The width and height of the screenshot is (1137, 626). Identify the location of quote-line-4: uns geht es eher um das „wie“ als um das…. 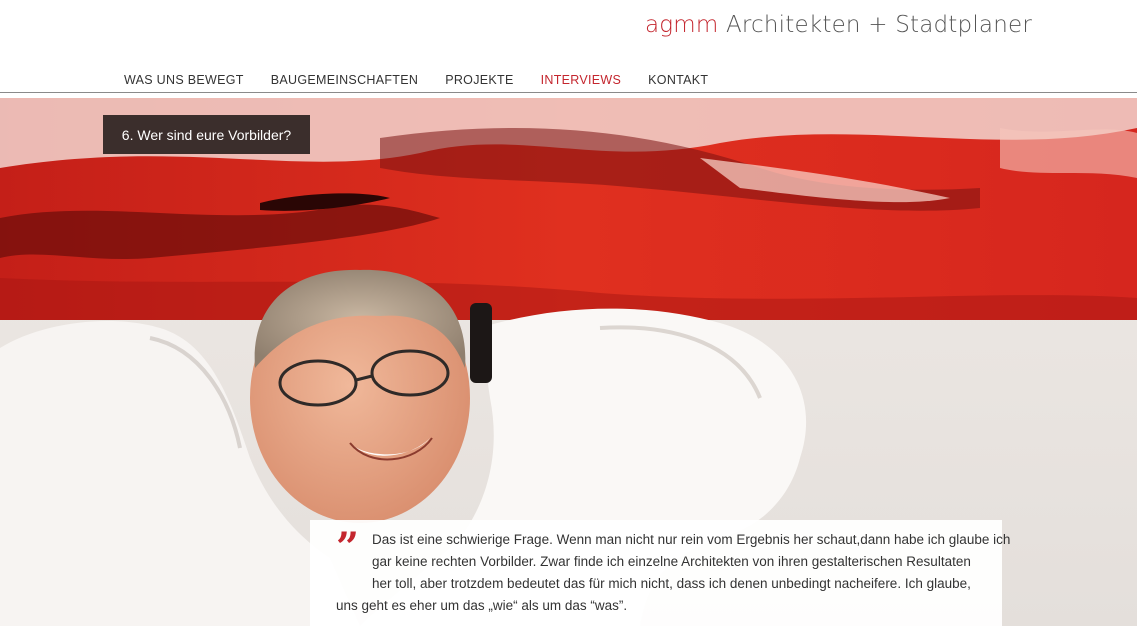
(482, 605).